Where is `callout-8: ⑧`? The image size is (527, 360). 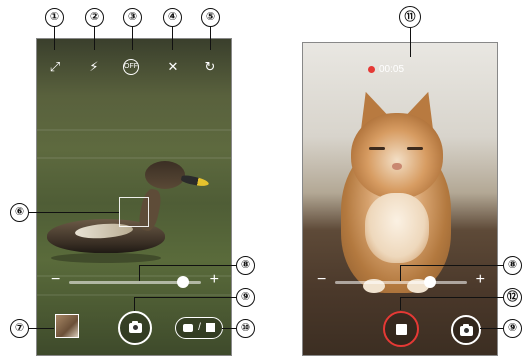
callout-8: ⑧ is located at coordinates (245, 265).